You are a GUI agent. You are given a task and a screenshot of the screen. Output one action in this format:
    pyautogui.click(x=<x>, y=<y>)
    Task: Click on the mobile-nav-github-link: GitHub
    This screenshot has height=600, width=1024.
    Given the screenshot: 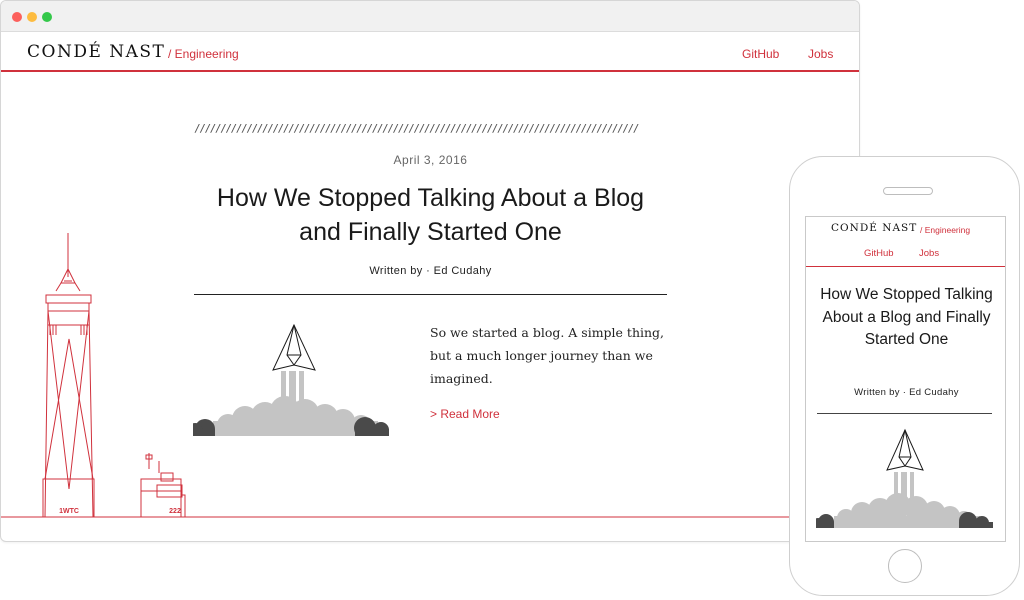 What is the action you would take?
    pyautogui.click(x=879, y=253)
    